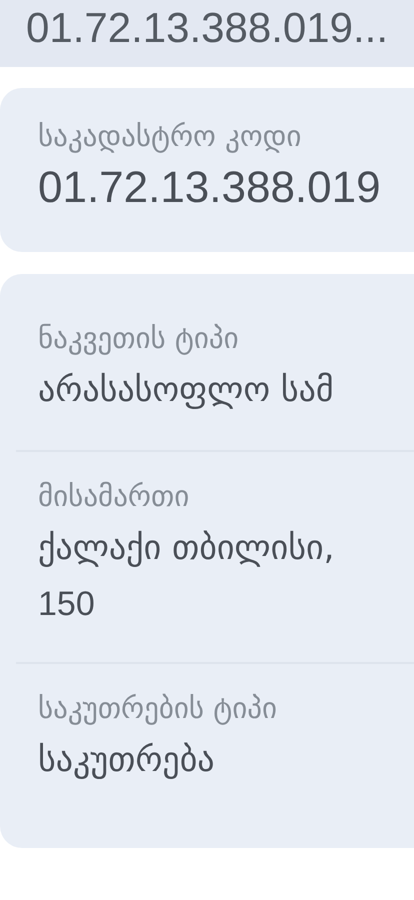 This screenshot has width=414, height=900. Describe the element at coordinates (139, 338) in the screenshot. I see `field-label: ნაკვეთის ტიპი` at that location.